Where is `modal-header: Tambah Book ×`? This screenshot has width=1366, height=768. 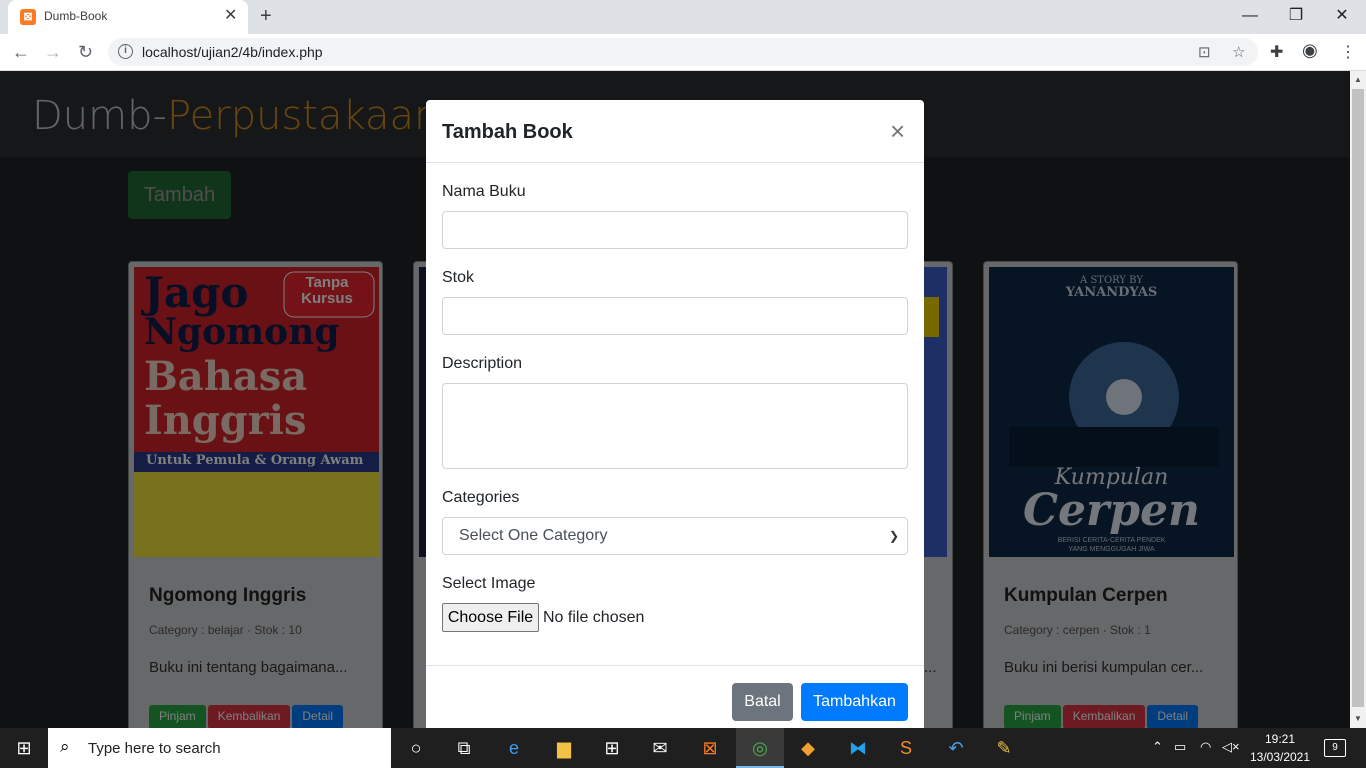 modal-header: Tambah Book × is located at coordinates (675, 131).